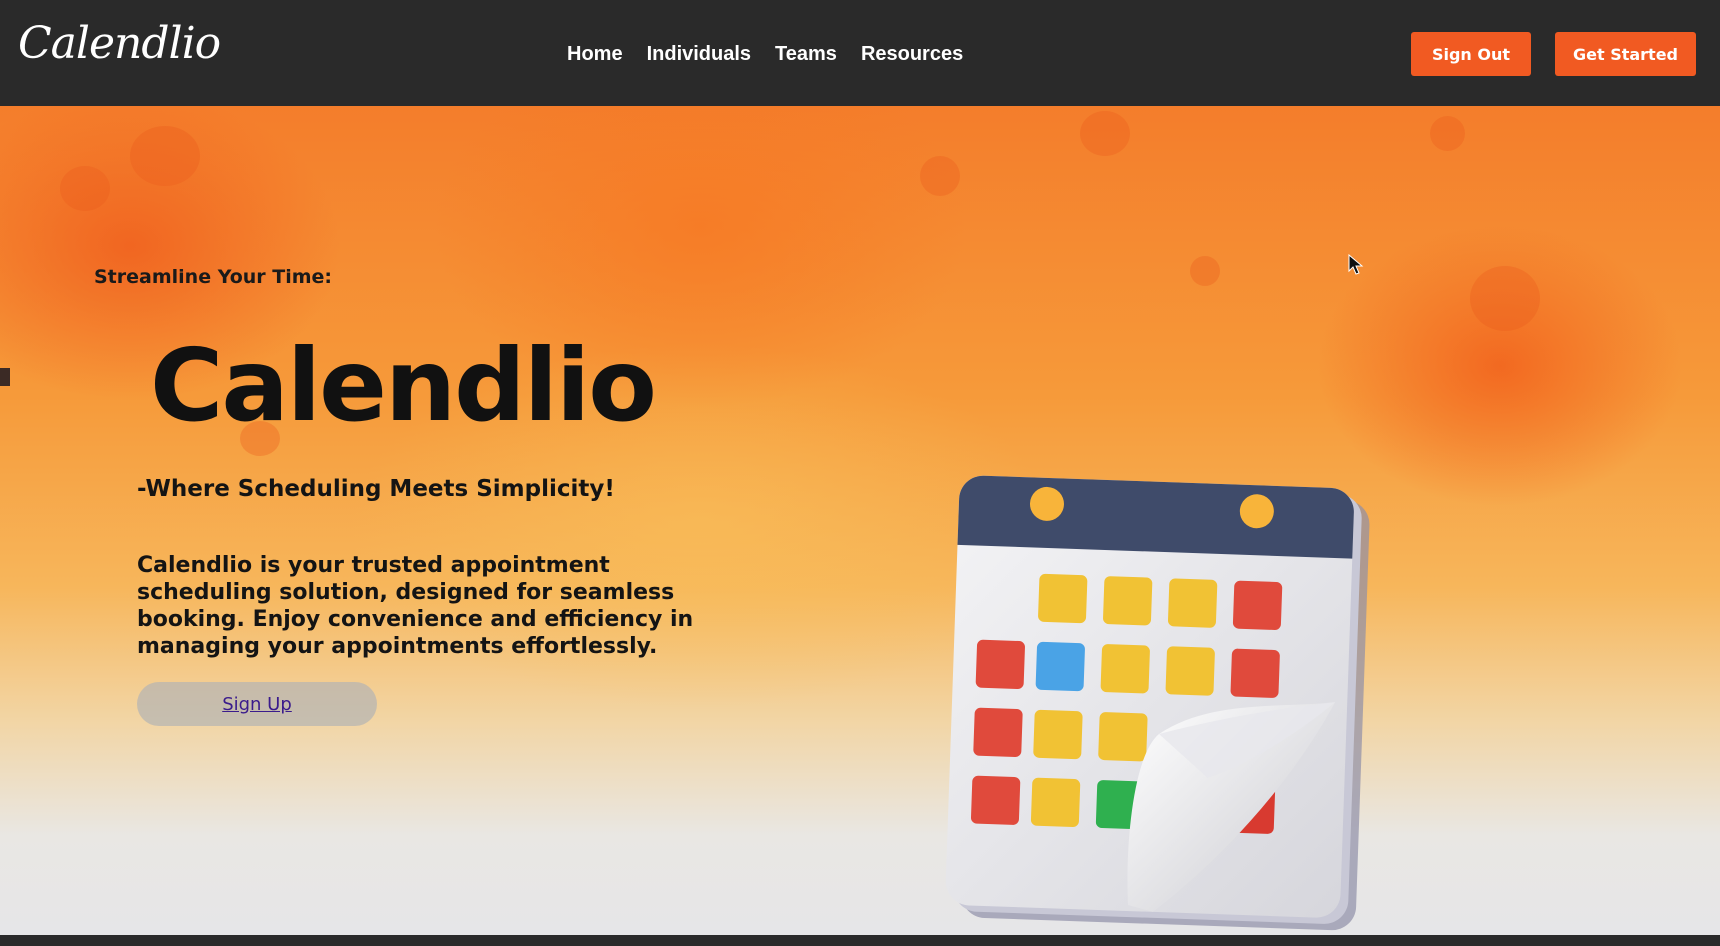 Image resolution: width=1720 pixels, height=946 pixels. I want to click on sign-up-link: Sign Up, so click(257, 704).